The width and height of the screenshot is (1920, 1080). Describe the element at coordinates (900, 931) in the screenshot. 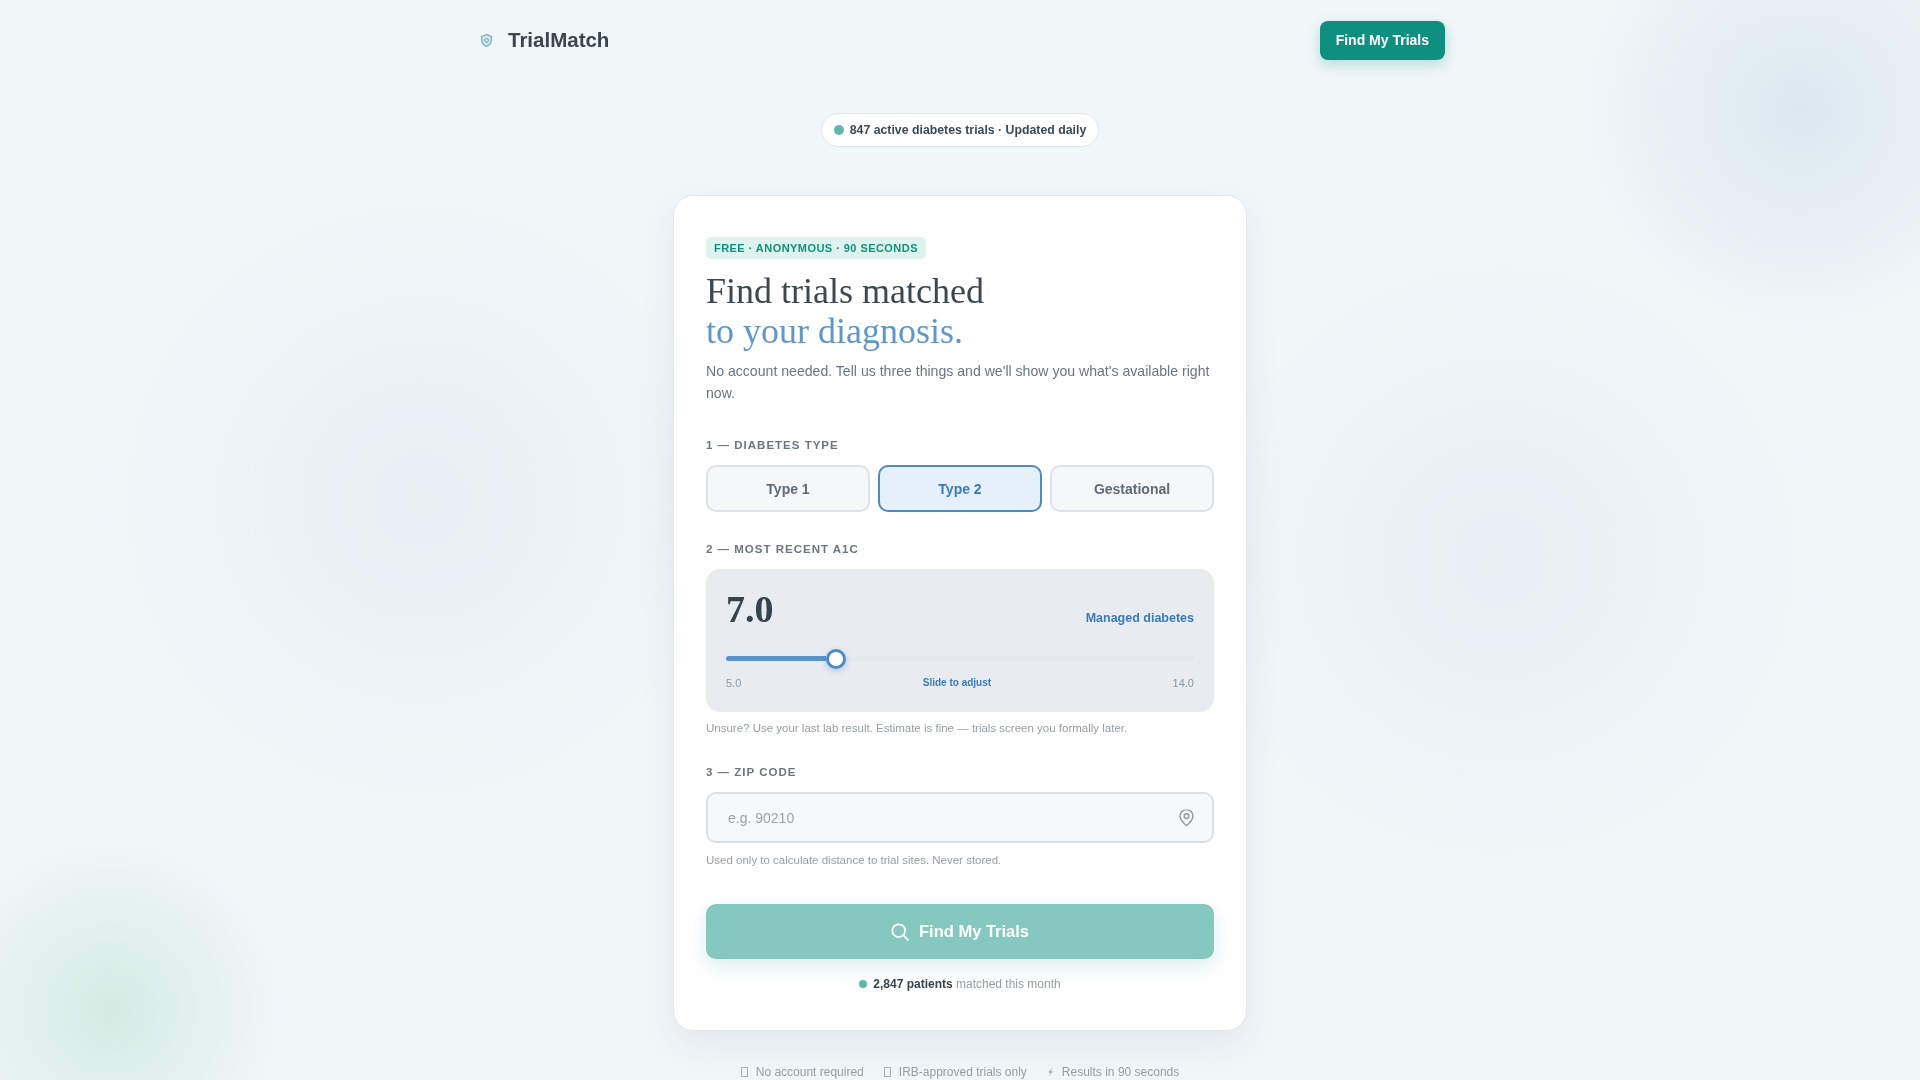

I see `search-icon` at that location.